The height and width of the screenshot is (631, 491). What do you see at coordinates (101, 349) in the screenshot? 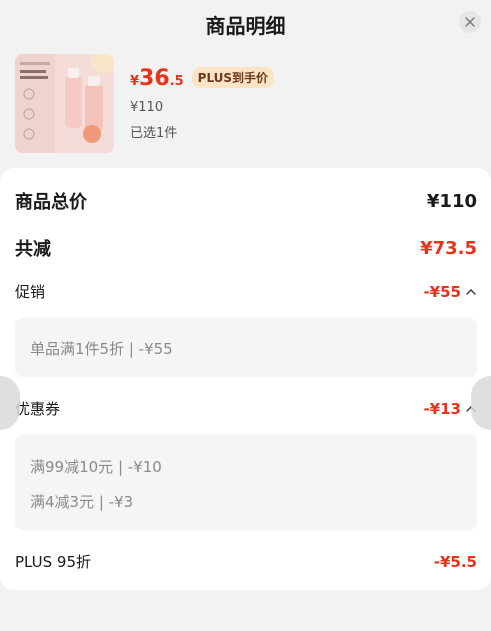
I see `promo-item: 单品满1件5折 | -¥55` at bounding box center [101, 349].